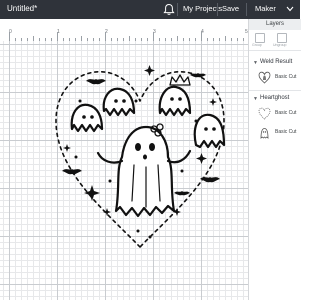  I want to click on layers-panel-title: Layers, so click(275, 24).